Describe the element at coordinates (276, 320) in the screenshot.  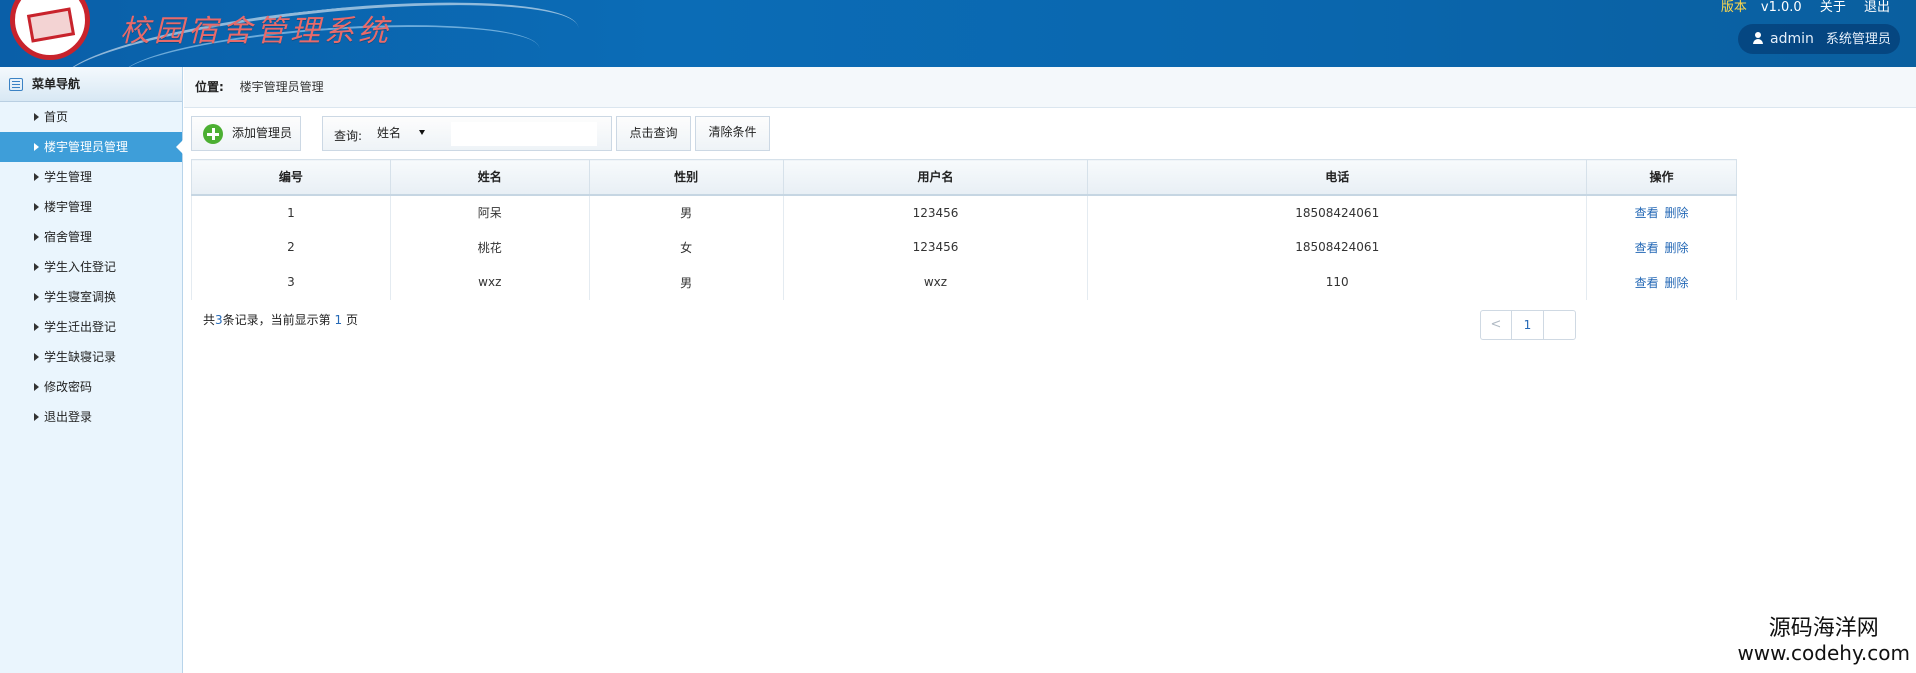
I see `summary-mid: 条记录，当前显示第` at that location.